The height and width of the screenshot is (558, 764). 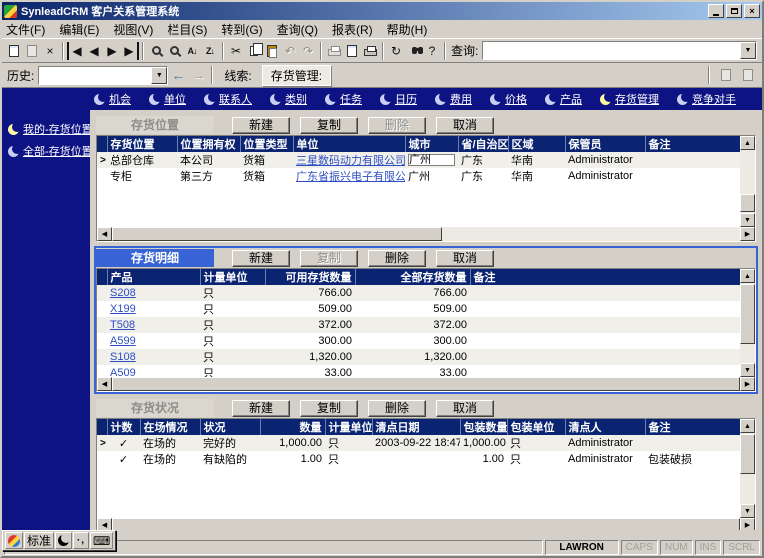 What do you see at coordinates (329, 258) in the screenshot?
I see `panel-button: 复制` at bounding box center [329, 258].